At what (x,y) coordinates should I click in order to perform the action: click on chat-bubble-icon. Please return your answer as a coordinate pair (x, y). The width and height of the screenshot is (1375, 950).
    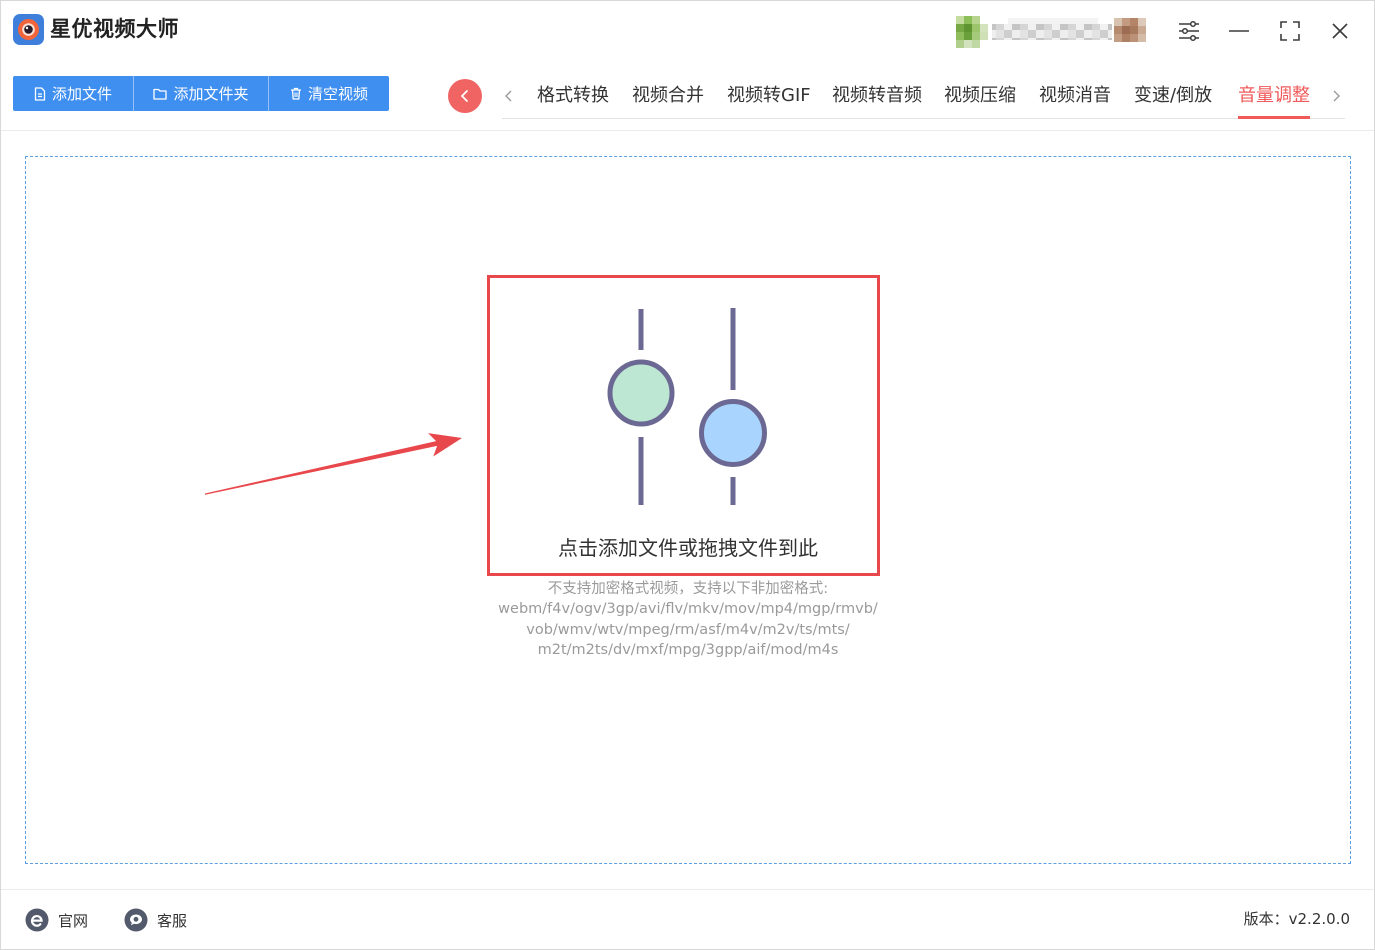
    Looking at the image, I should click on (136, 920).